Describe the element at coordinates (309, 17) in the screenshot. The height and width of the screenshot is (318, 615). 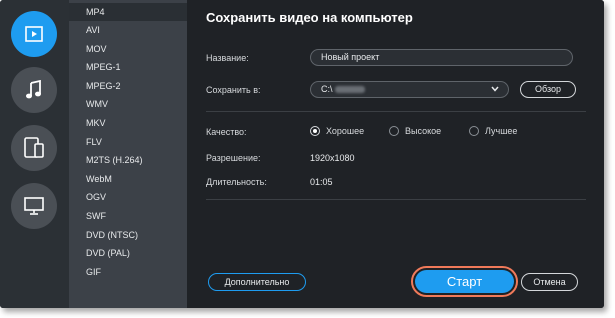
I see `dialog-title: Сохранить видео на компьютер` at that location.